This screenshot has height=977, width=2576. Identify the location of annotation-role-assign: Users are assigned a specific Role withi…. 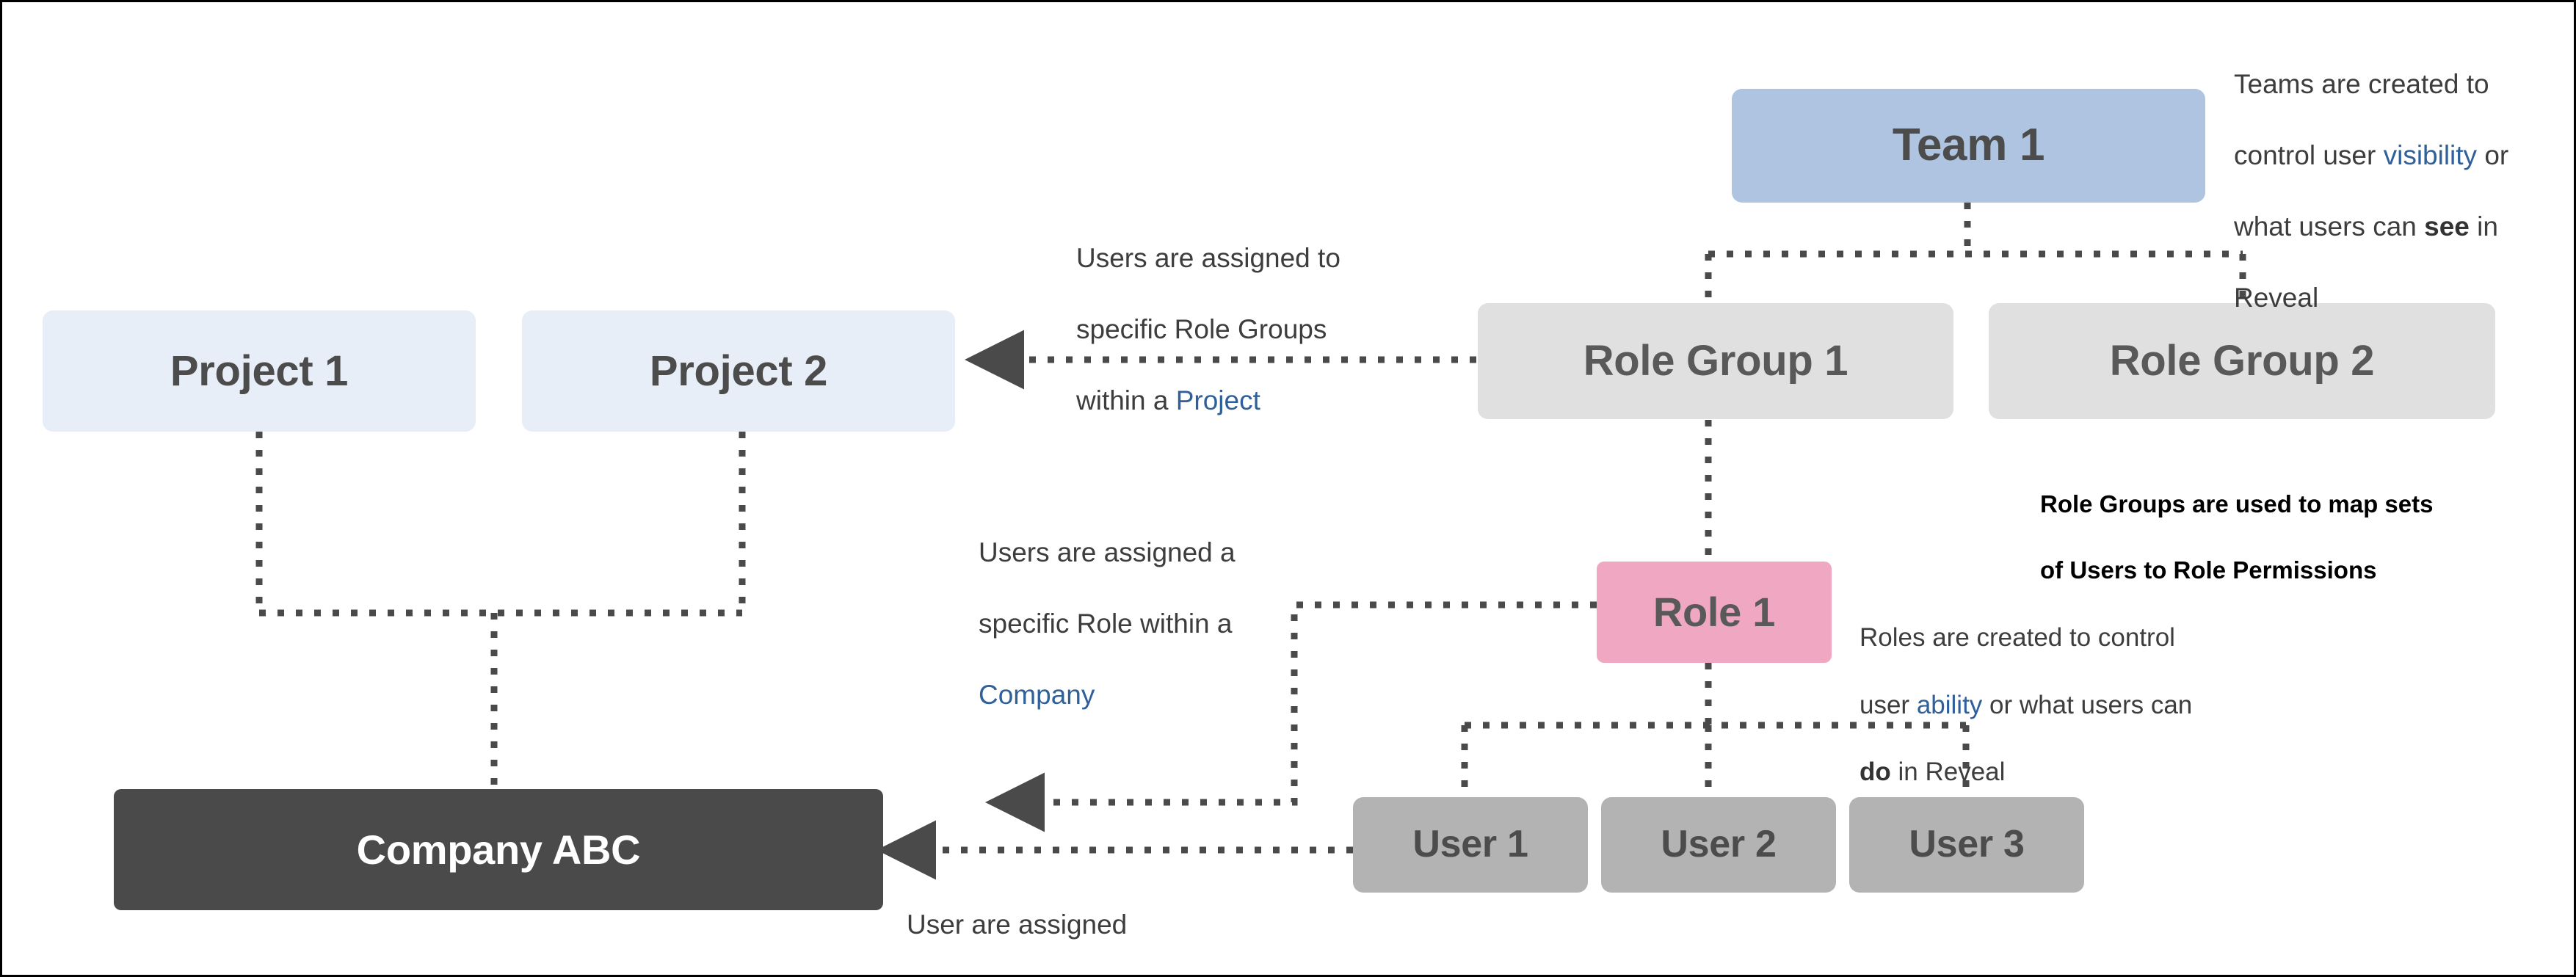
(1148, 606).